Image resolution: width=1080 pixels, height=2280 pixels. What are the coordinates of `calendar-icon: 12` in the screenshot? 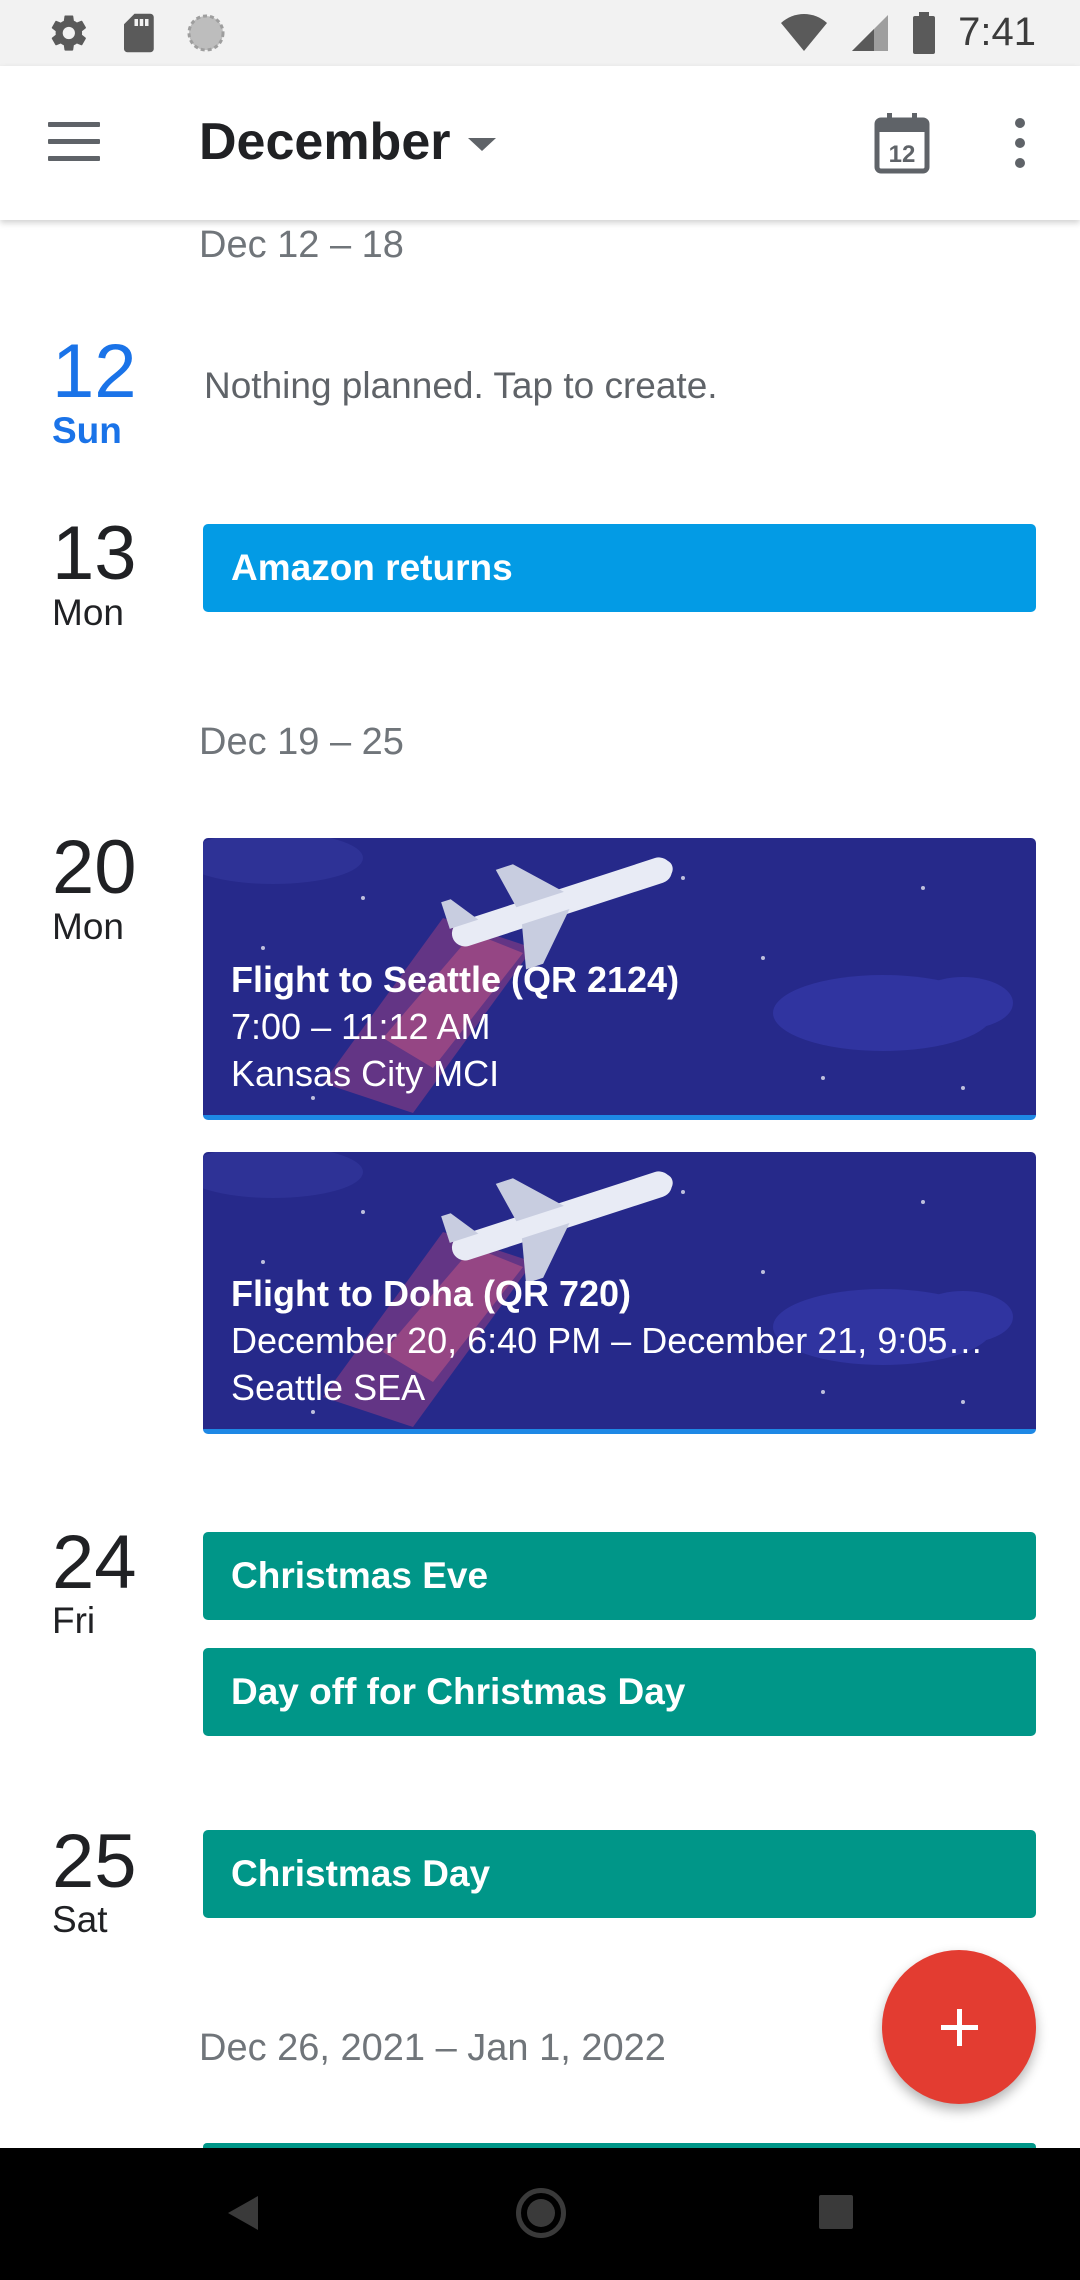 It's located at (902, 143).